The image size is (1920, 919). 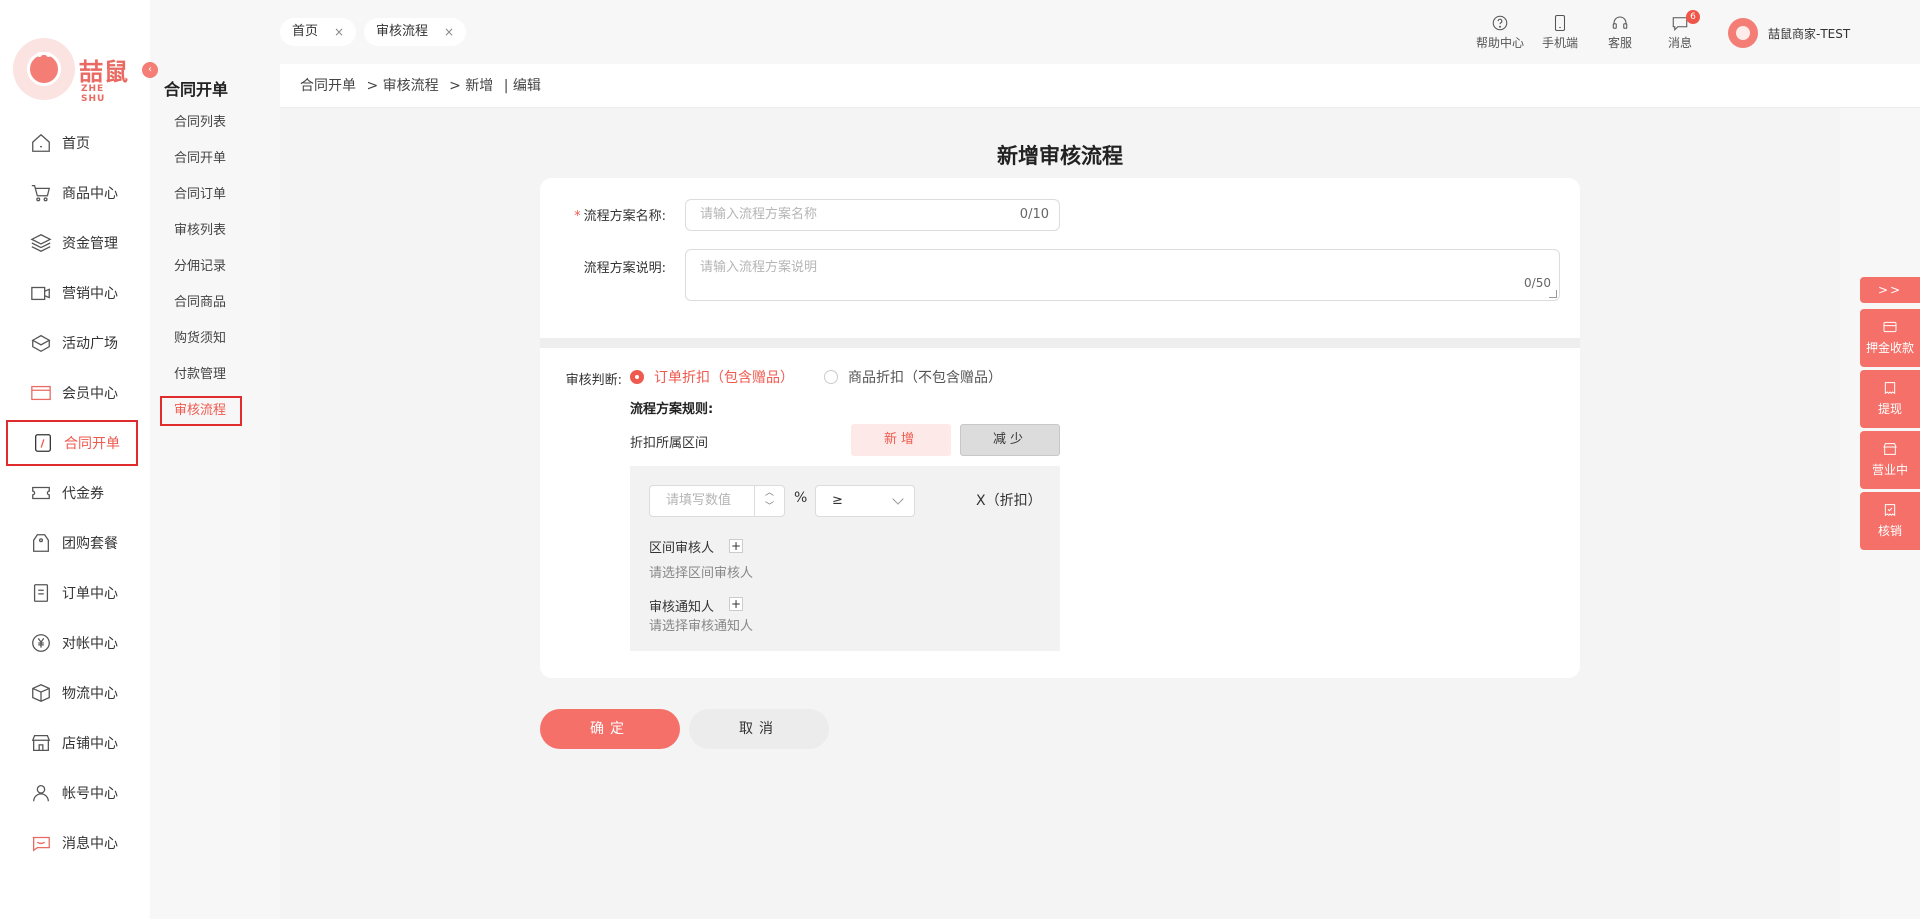 I want to click on box-icon, so click(x=41, y=343).